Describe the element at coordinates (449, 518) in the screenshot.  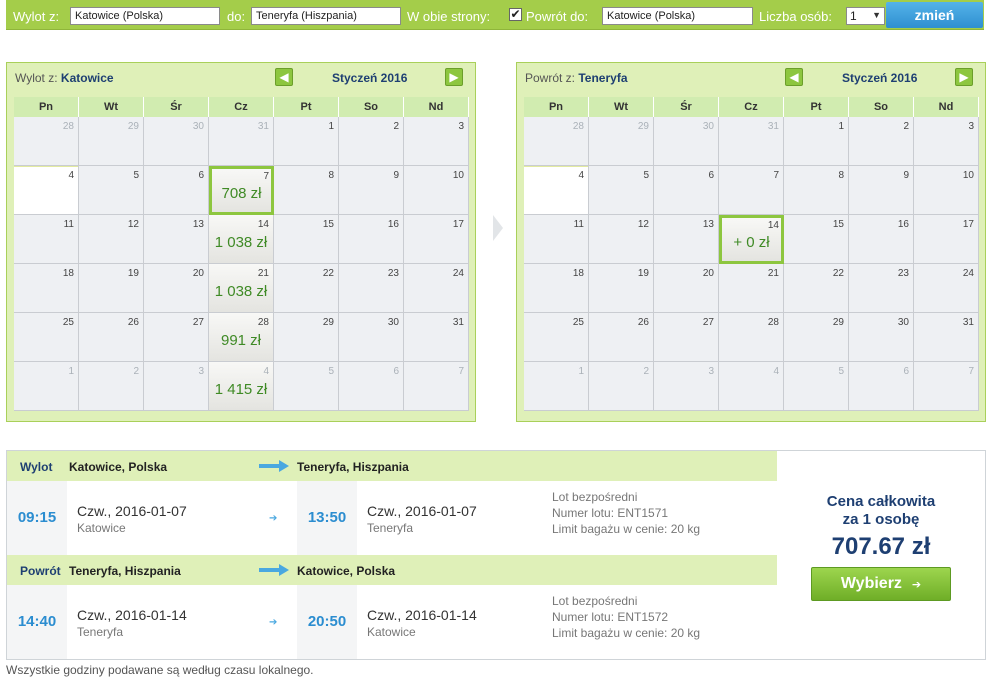
I see `arrival-block: Czw., 2016-01-07 Teneryfa` at that location.